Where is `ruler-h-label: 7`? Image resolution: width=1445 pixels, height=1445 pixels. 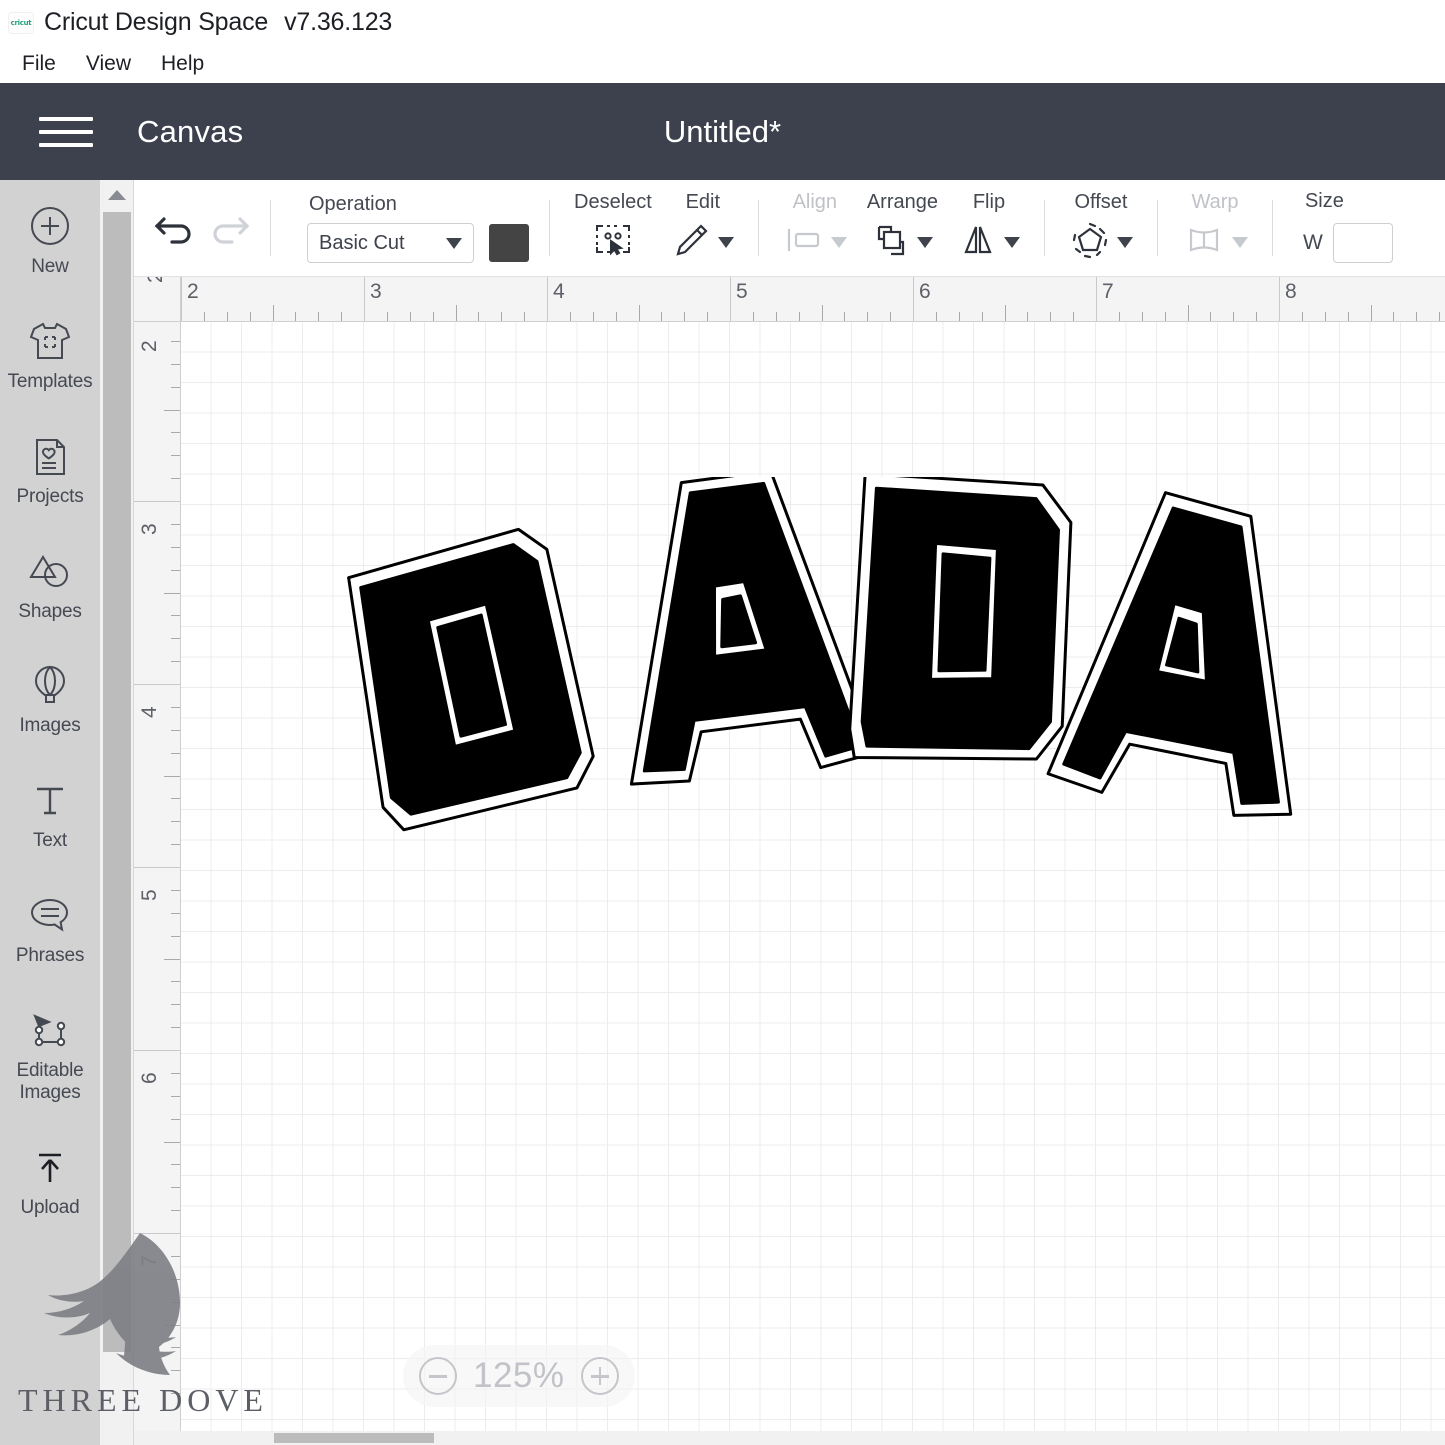 ruler-h-label: 7 is located at coordinates (1108, 291).